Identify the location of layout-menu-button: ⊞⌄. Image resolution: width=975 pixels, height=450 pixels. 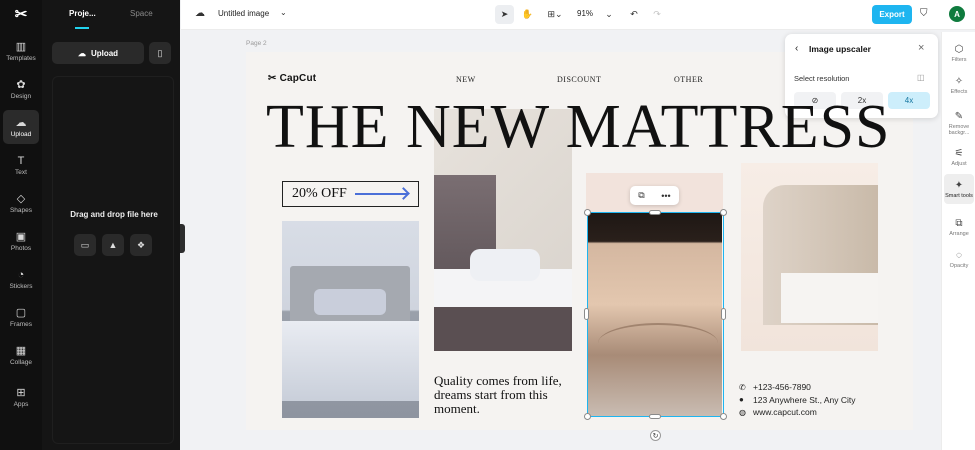
(555, 14).